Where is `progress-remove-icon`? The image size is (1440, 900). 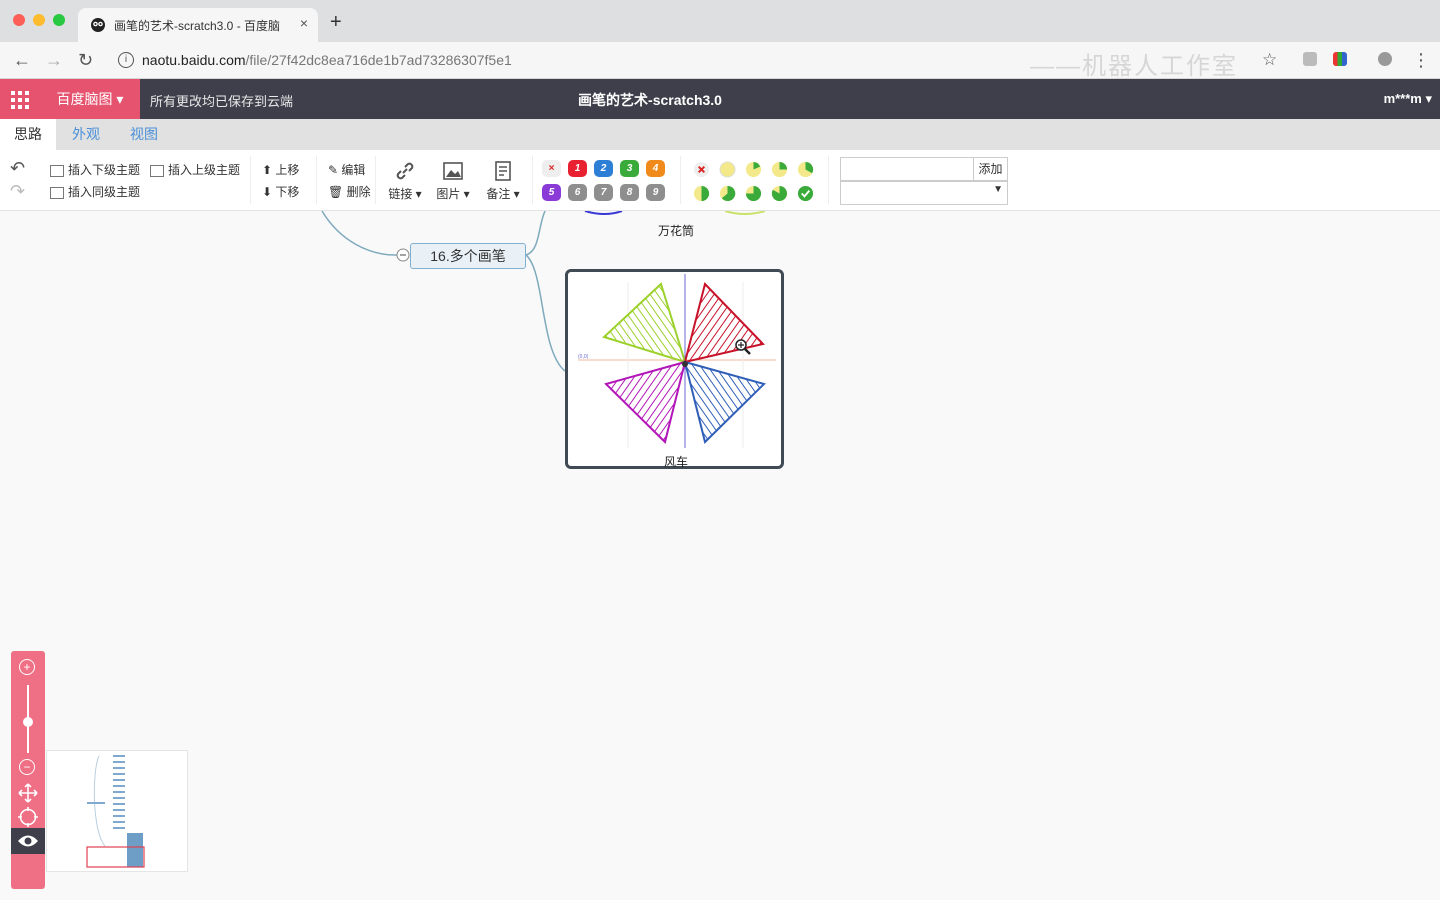 progress-remove-icon is located at coordinates (701, 169).